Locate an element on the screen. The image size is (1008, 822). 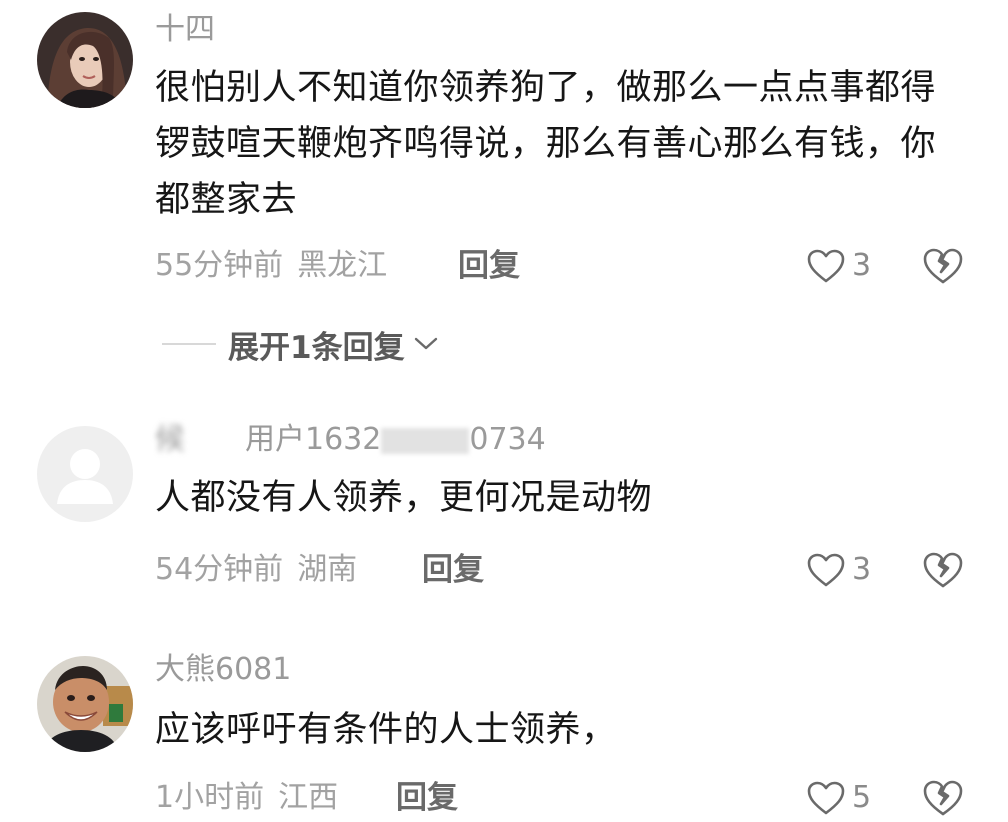
like-button: 5 is located at coordinates (838, 798).